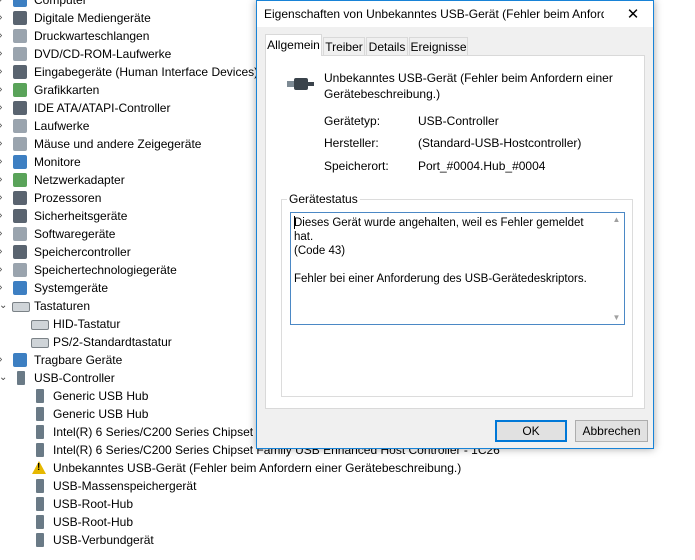 The height and width of the screenshot is (560, 695). Describe the element at coordinates (387, 46) in the screenshot. I see `tab-details: Details` at that location.